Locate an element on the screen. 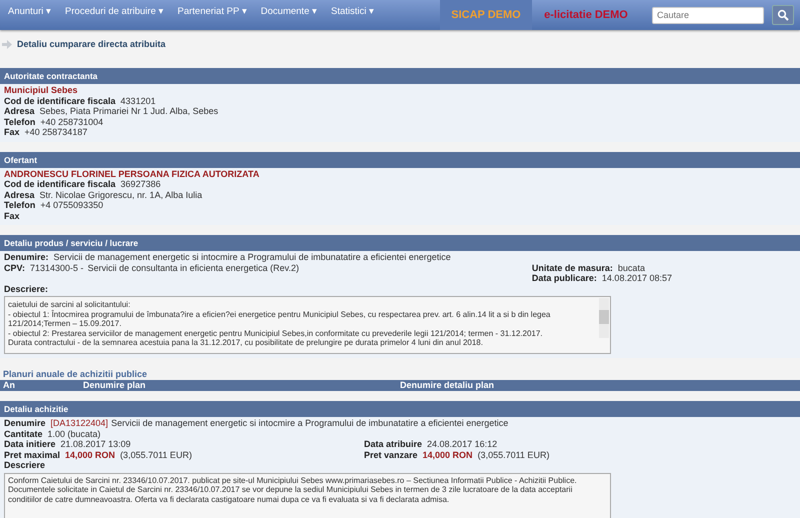  field-value: 14.08.2017 08:57 is located at coordinates (637, 278).